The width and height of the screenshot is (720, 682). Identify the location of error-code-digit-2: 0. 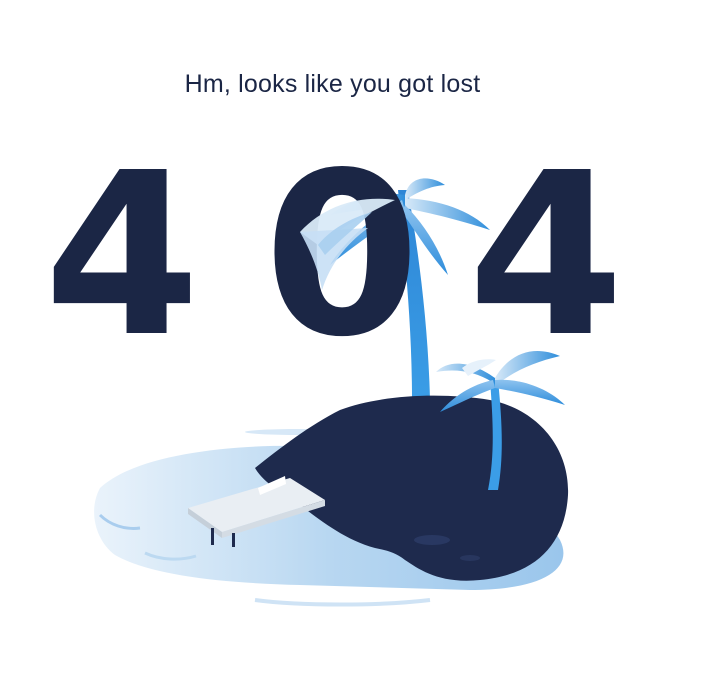
(342, 256).